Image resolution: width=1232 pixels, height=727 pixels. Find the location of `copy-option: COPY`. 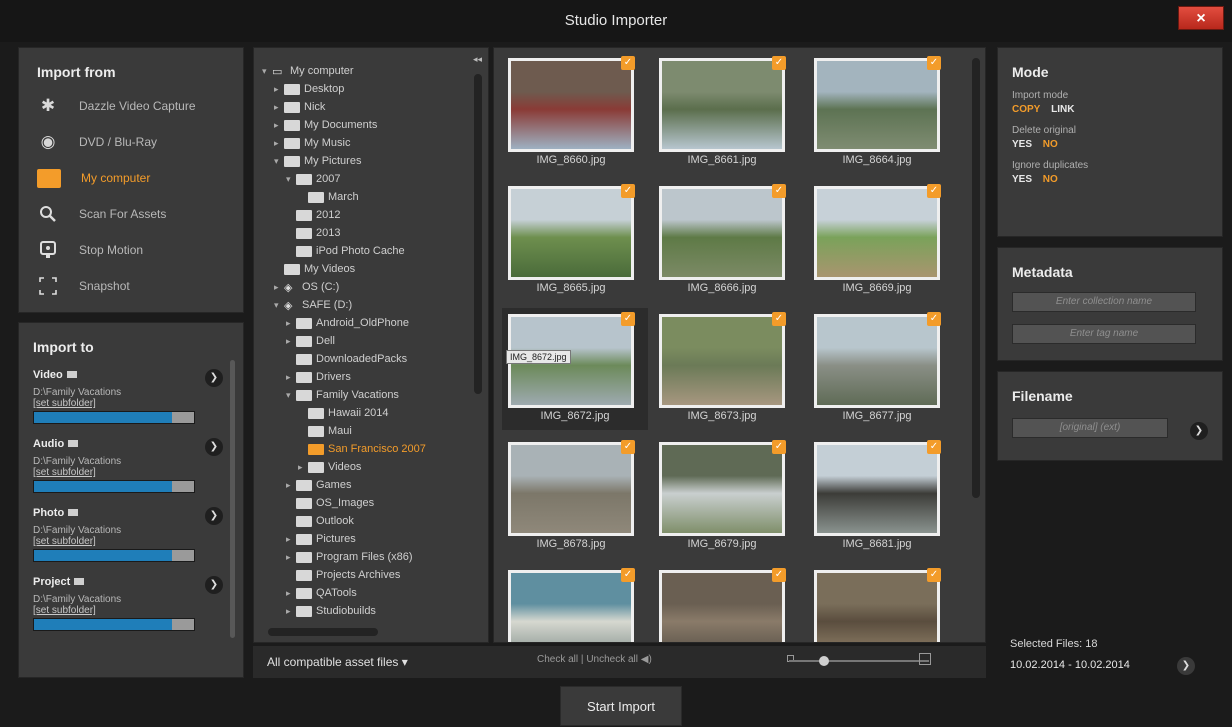

copy-option: COPY is located at coordinates (1026, 109).